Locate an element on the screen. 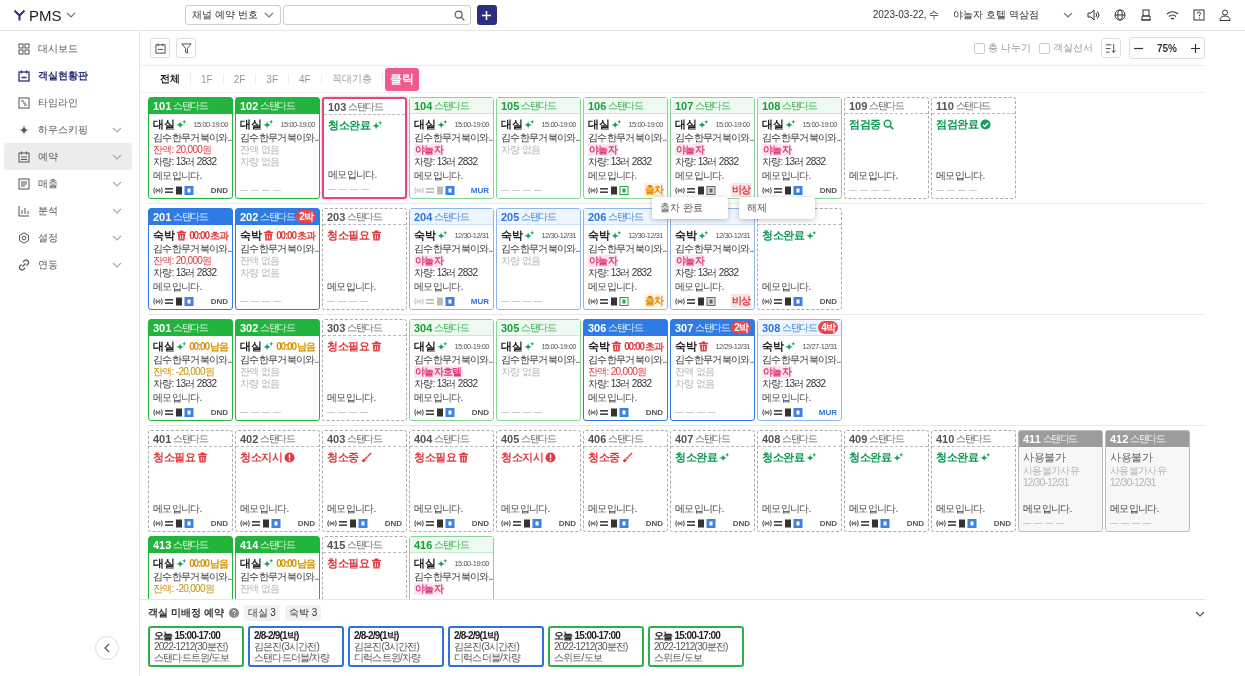  nights-badge: 2박 is located at coordinates (306, 216).